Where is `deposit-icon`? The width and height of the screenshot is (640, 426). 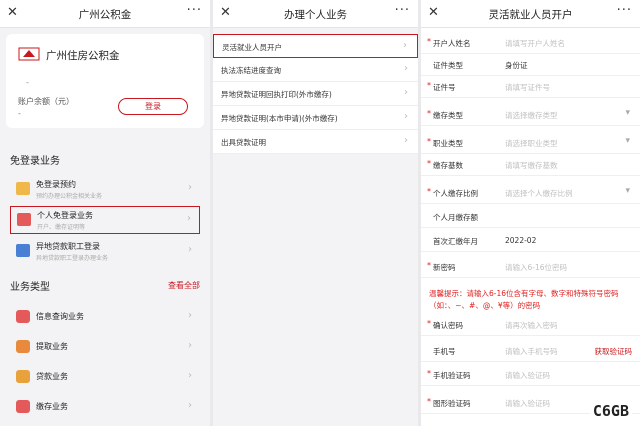
deposit-icon is located at coordinates (23, 406).